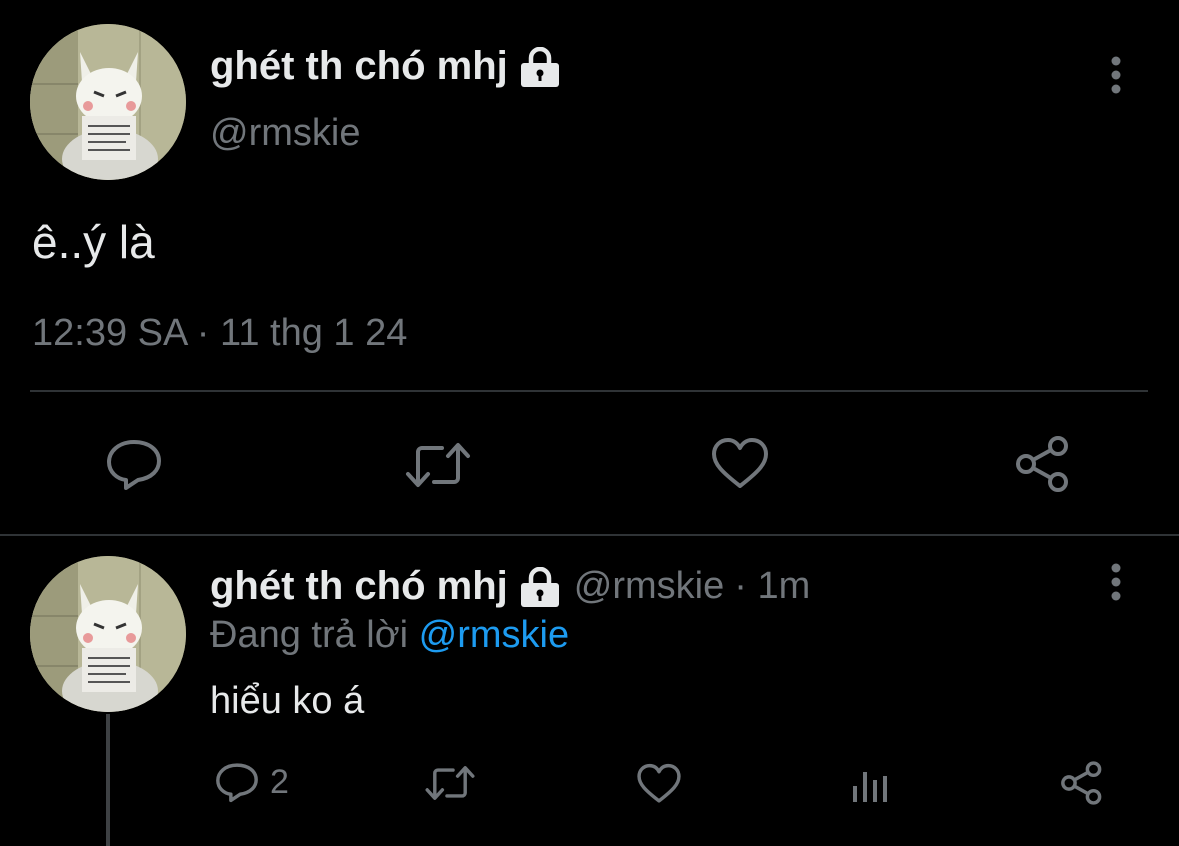  Describe the element at coordinates (108, 634) in the screenshot. I see `reply-avatar` at that location.